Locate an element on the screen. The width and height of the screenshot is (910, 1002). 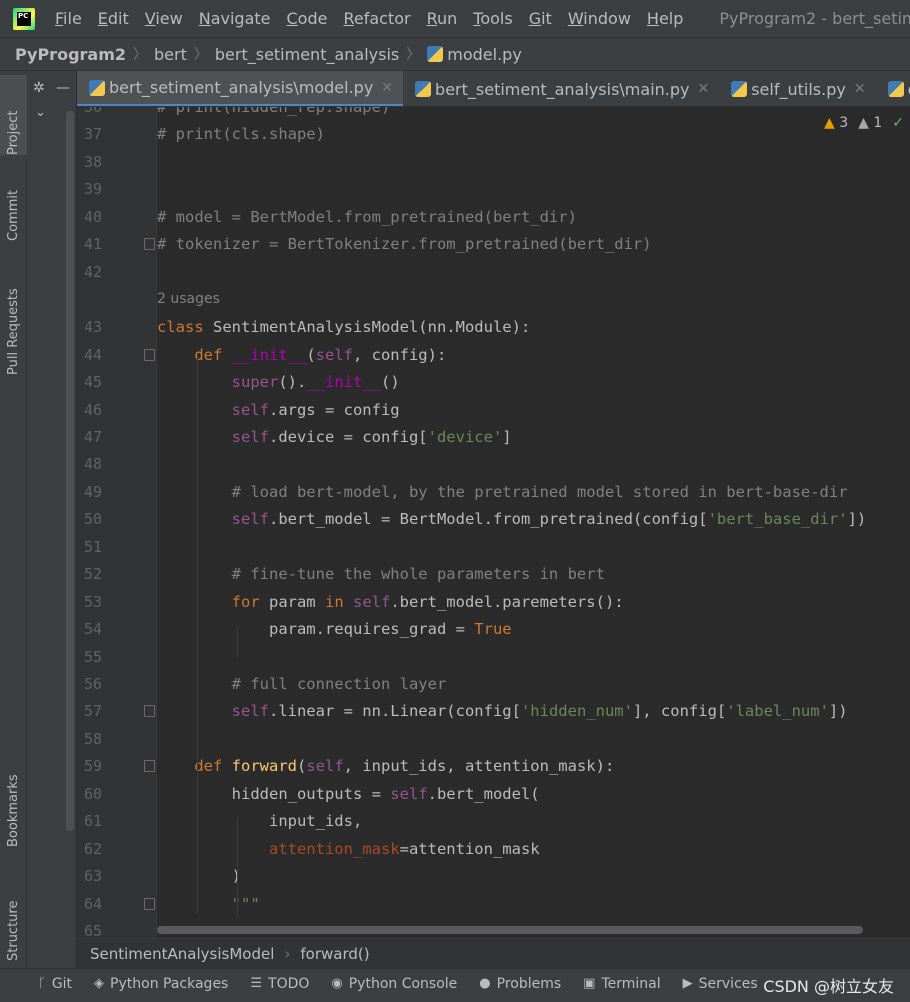
nav-project: PyProgram2 is located at coordinates (70, 54).